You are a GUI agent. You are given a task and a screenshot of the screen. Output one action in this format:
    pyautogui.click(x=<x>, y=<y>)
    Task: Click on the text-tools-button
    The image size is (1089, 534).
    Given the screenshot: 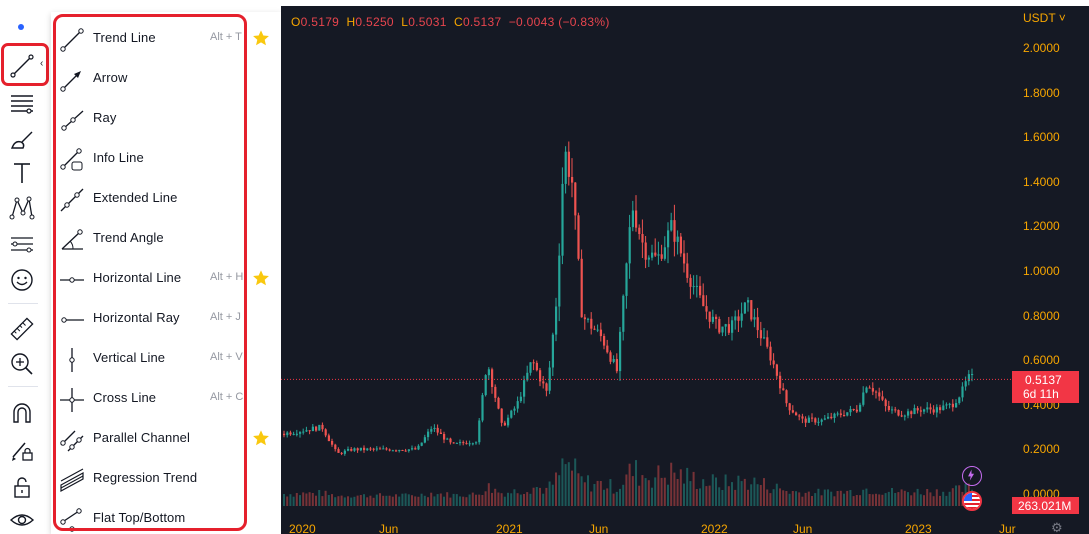 What is the action you would take?
    pyautogui.click(x=22, y=173)
    